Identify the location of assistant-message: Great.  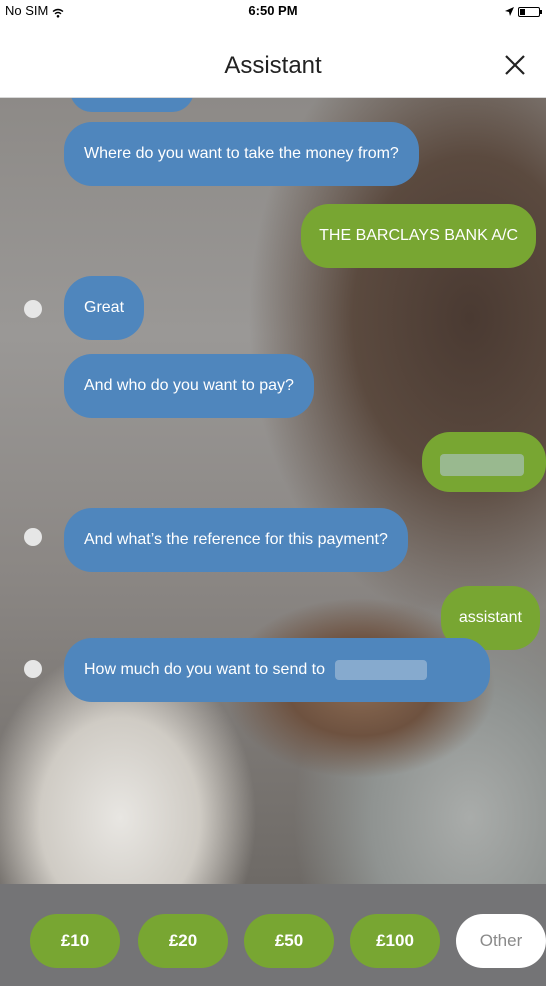
(104, 308).